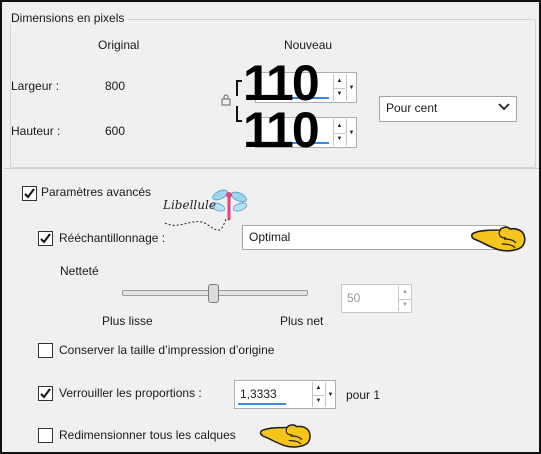 The width and height of the screenshot is (541, 454). What do you see at coordinates (374, 237) in the screenshot?
I see `resample-method-select: Optimal` at bounding box center [374, 237].